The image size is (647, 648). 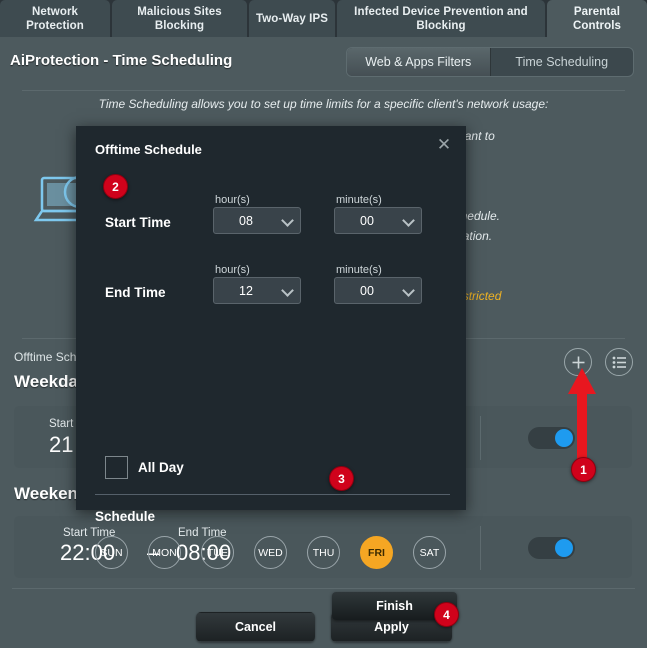 I want to click on day-label: SAT, so click(x=429, y=552).